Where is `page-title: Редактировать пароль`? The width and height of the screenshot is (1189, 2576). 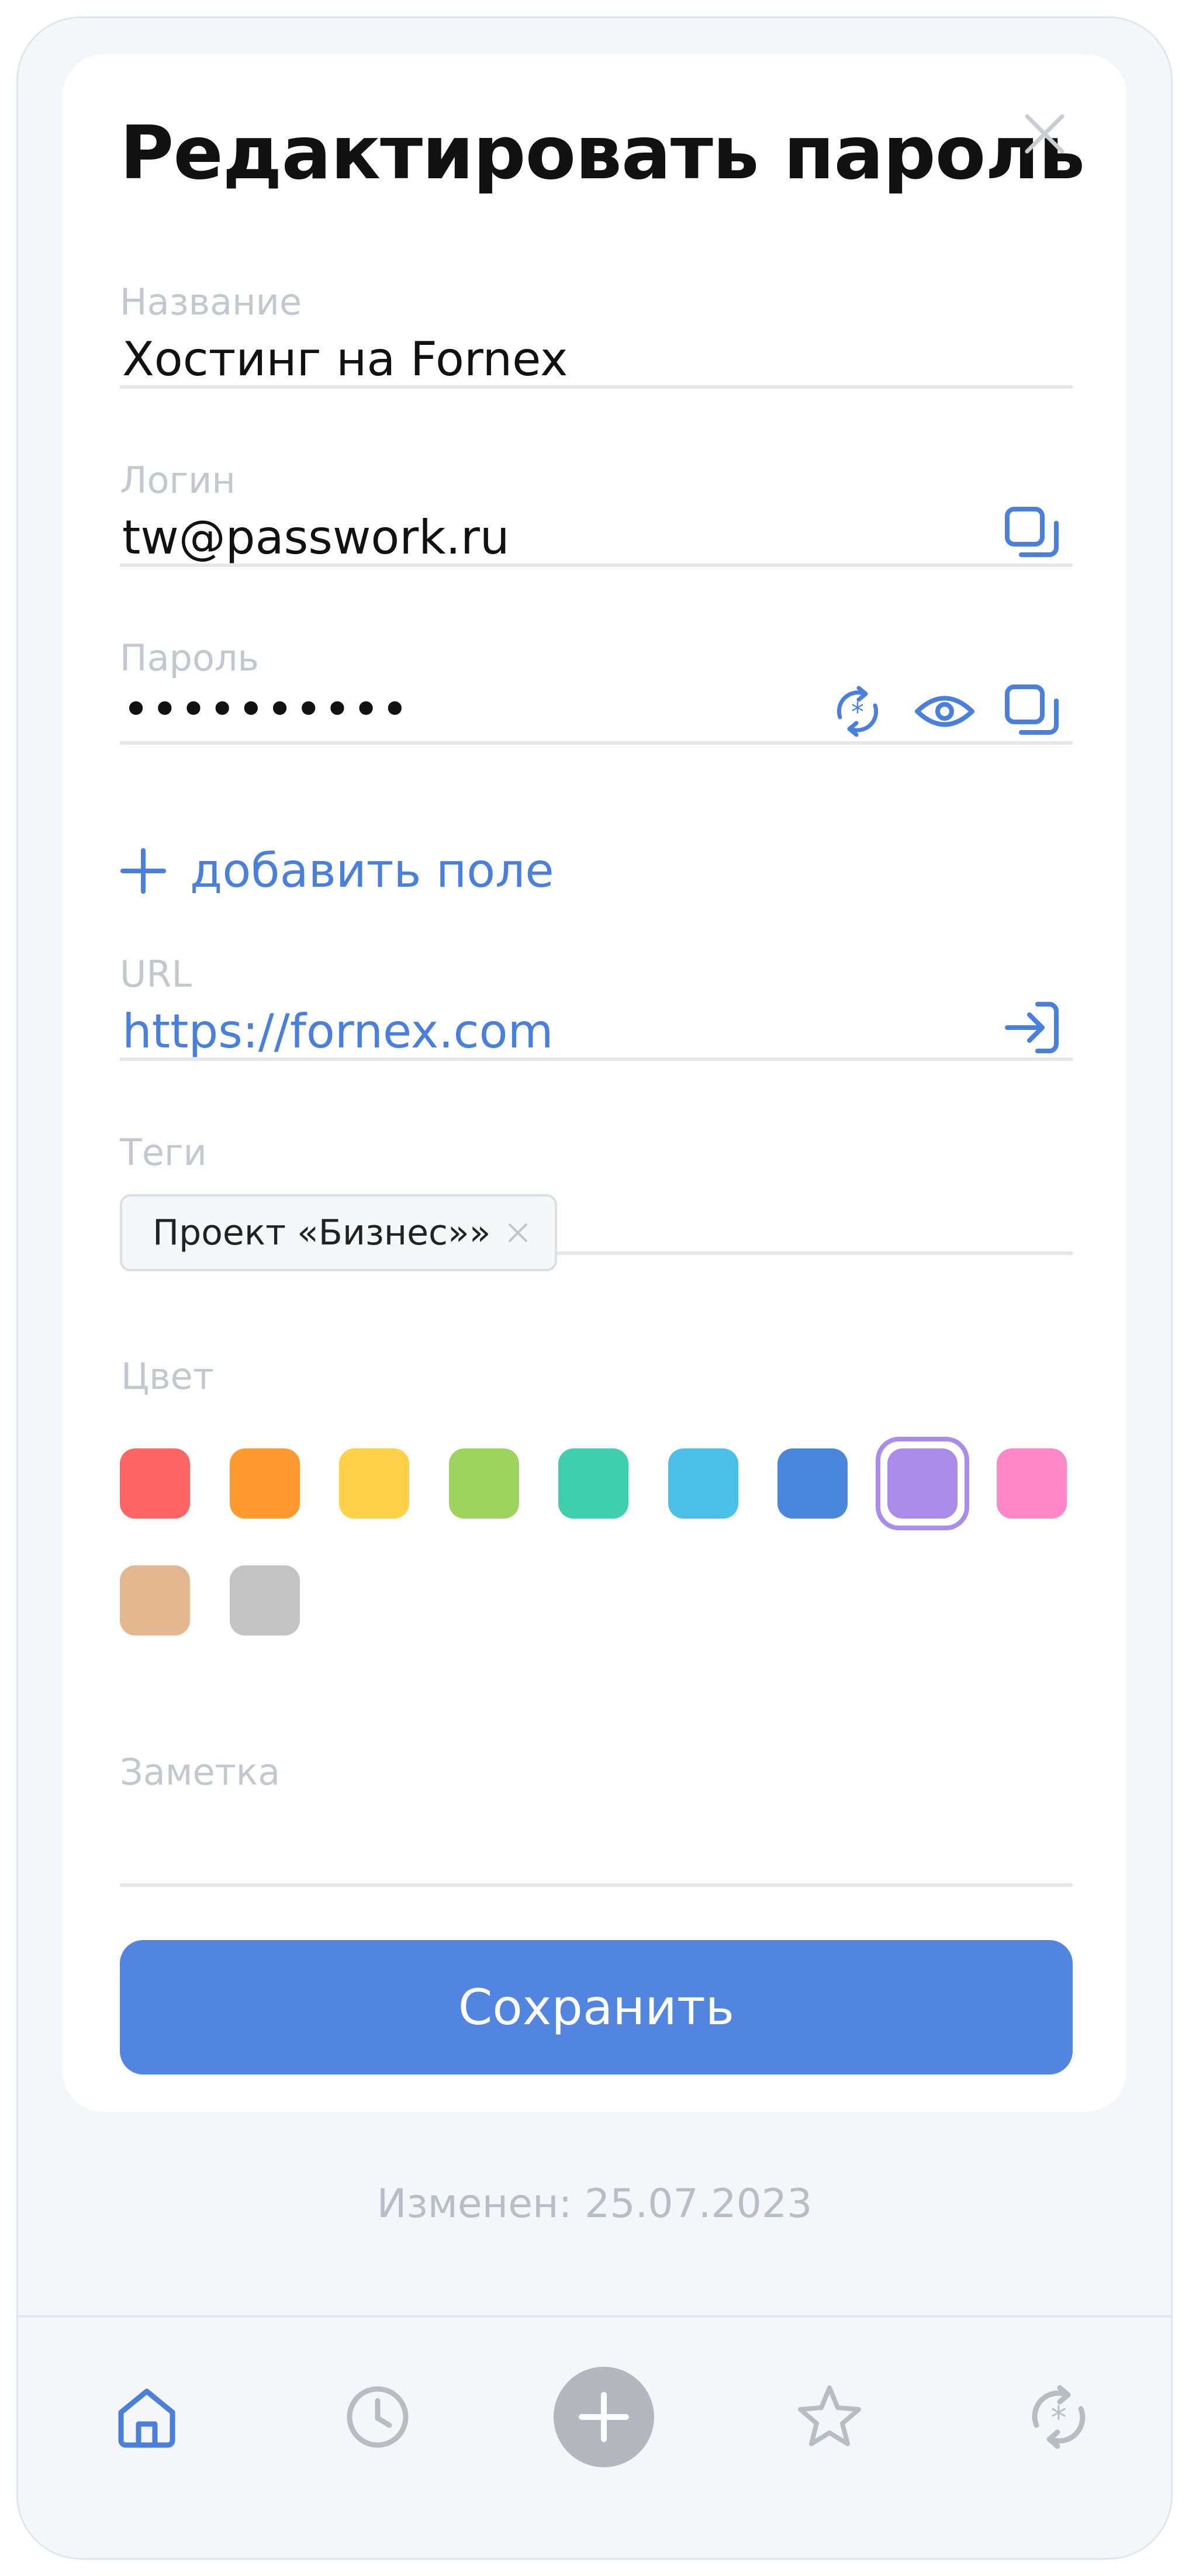 page-title: Редактировать пароль is located at coordinates (602, 153).